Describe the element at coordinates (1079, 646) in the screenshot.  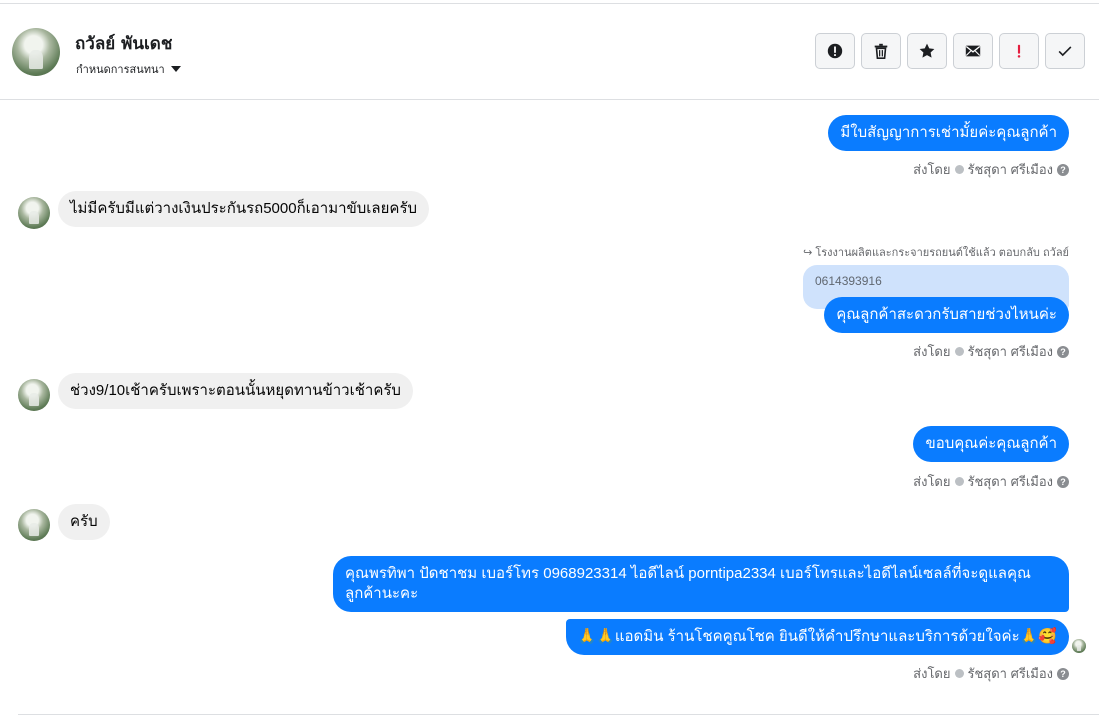
I see `seen-avatar` at that location.